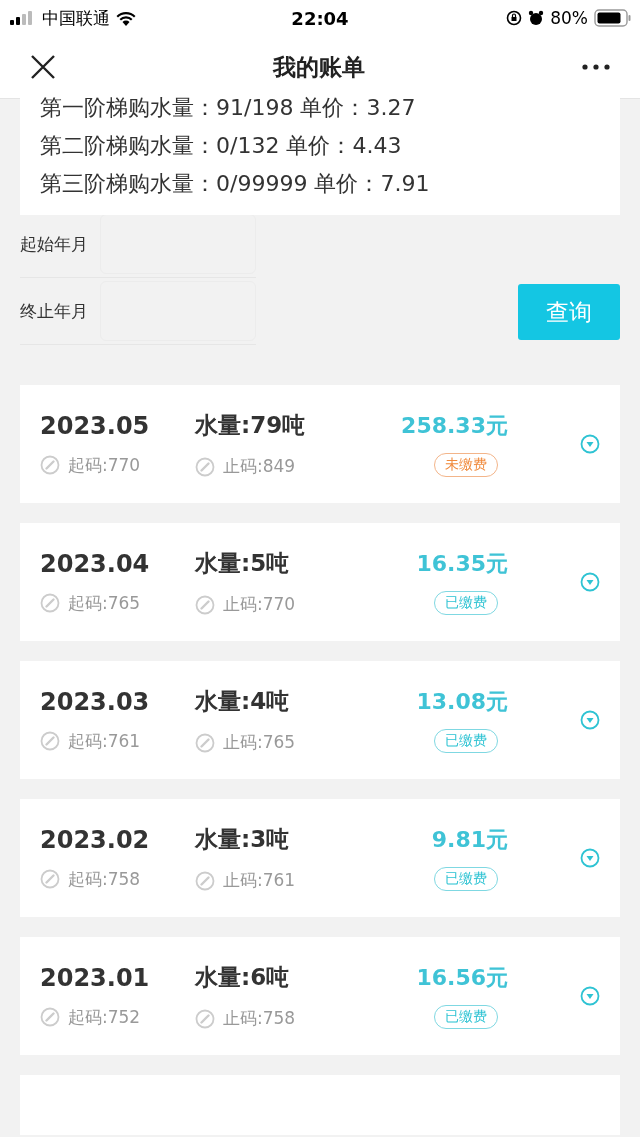  I want to click on bill-card: 2023.02 起码:758 水量:3吨 止码:761 9.81元 已缴费, so click(320, 858).